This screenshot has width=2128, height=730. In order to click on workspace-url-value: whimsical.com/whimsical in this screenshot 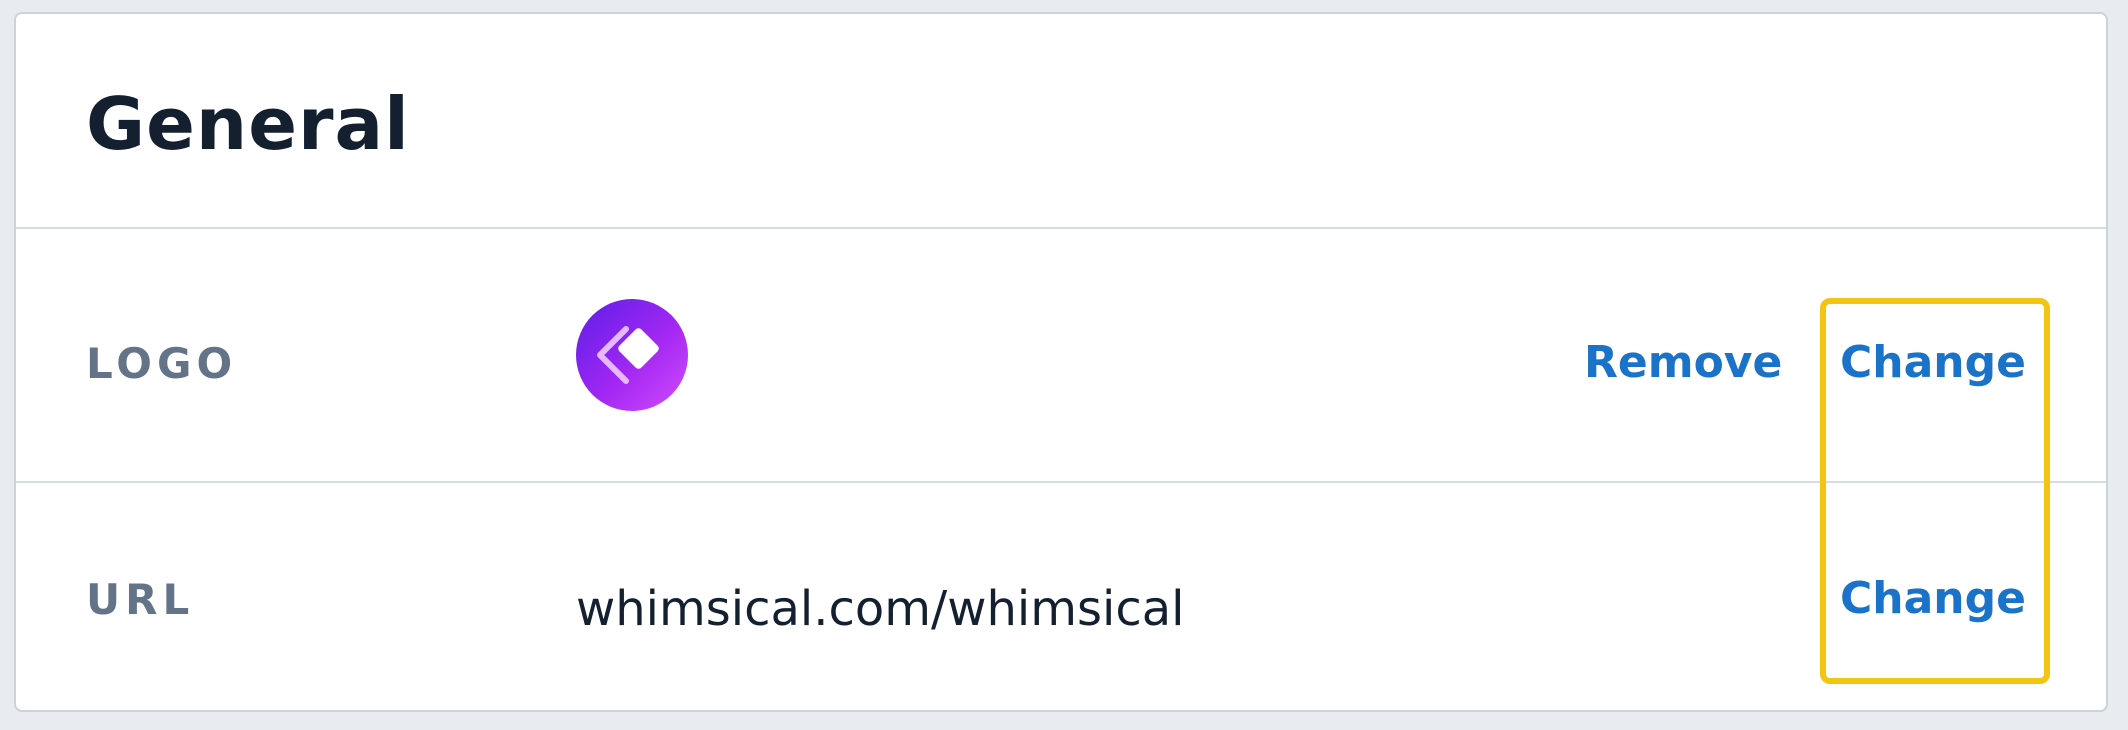, I will do `click(880, 609)`.